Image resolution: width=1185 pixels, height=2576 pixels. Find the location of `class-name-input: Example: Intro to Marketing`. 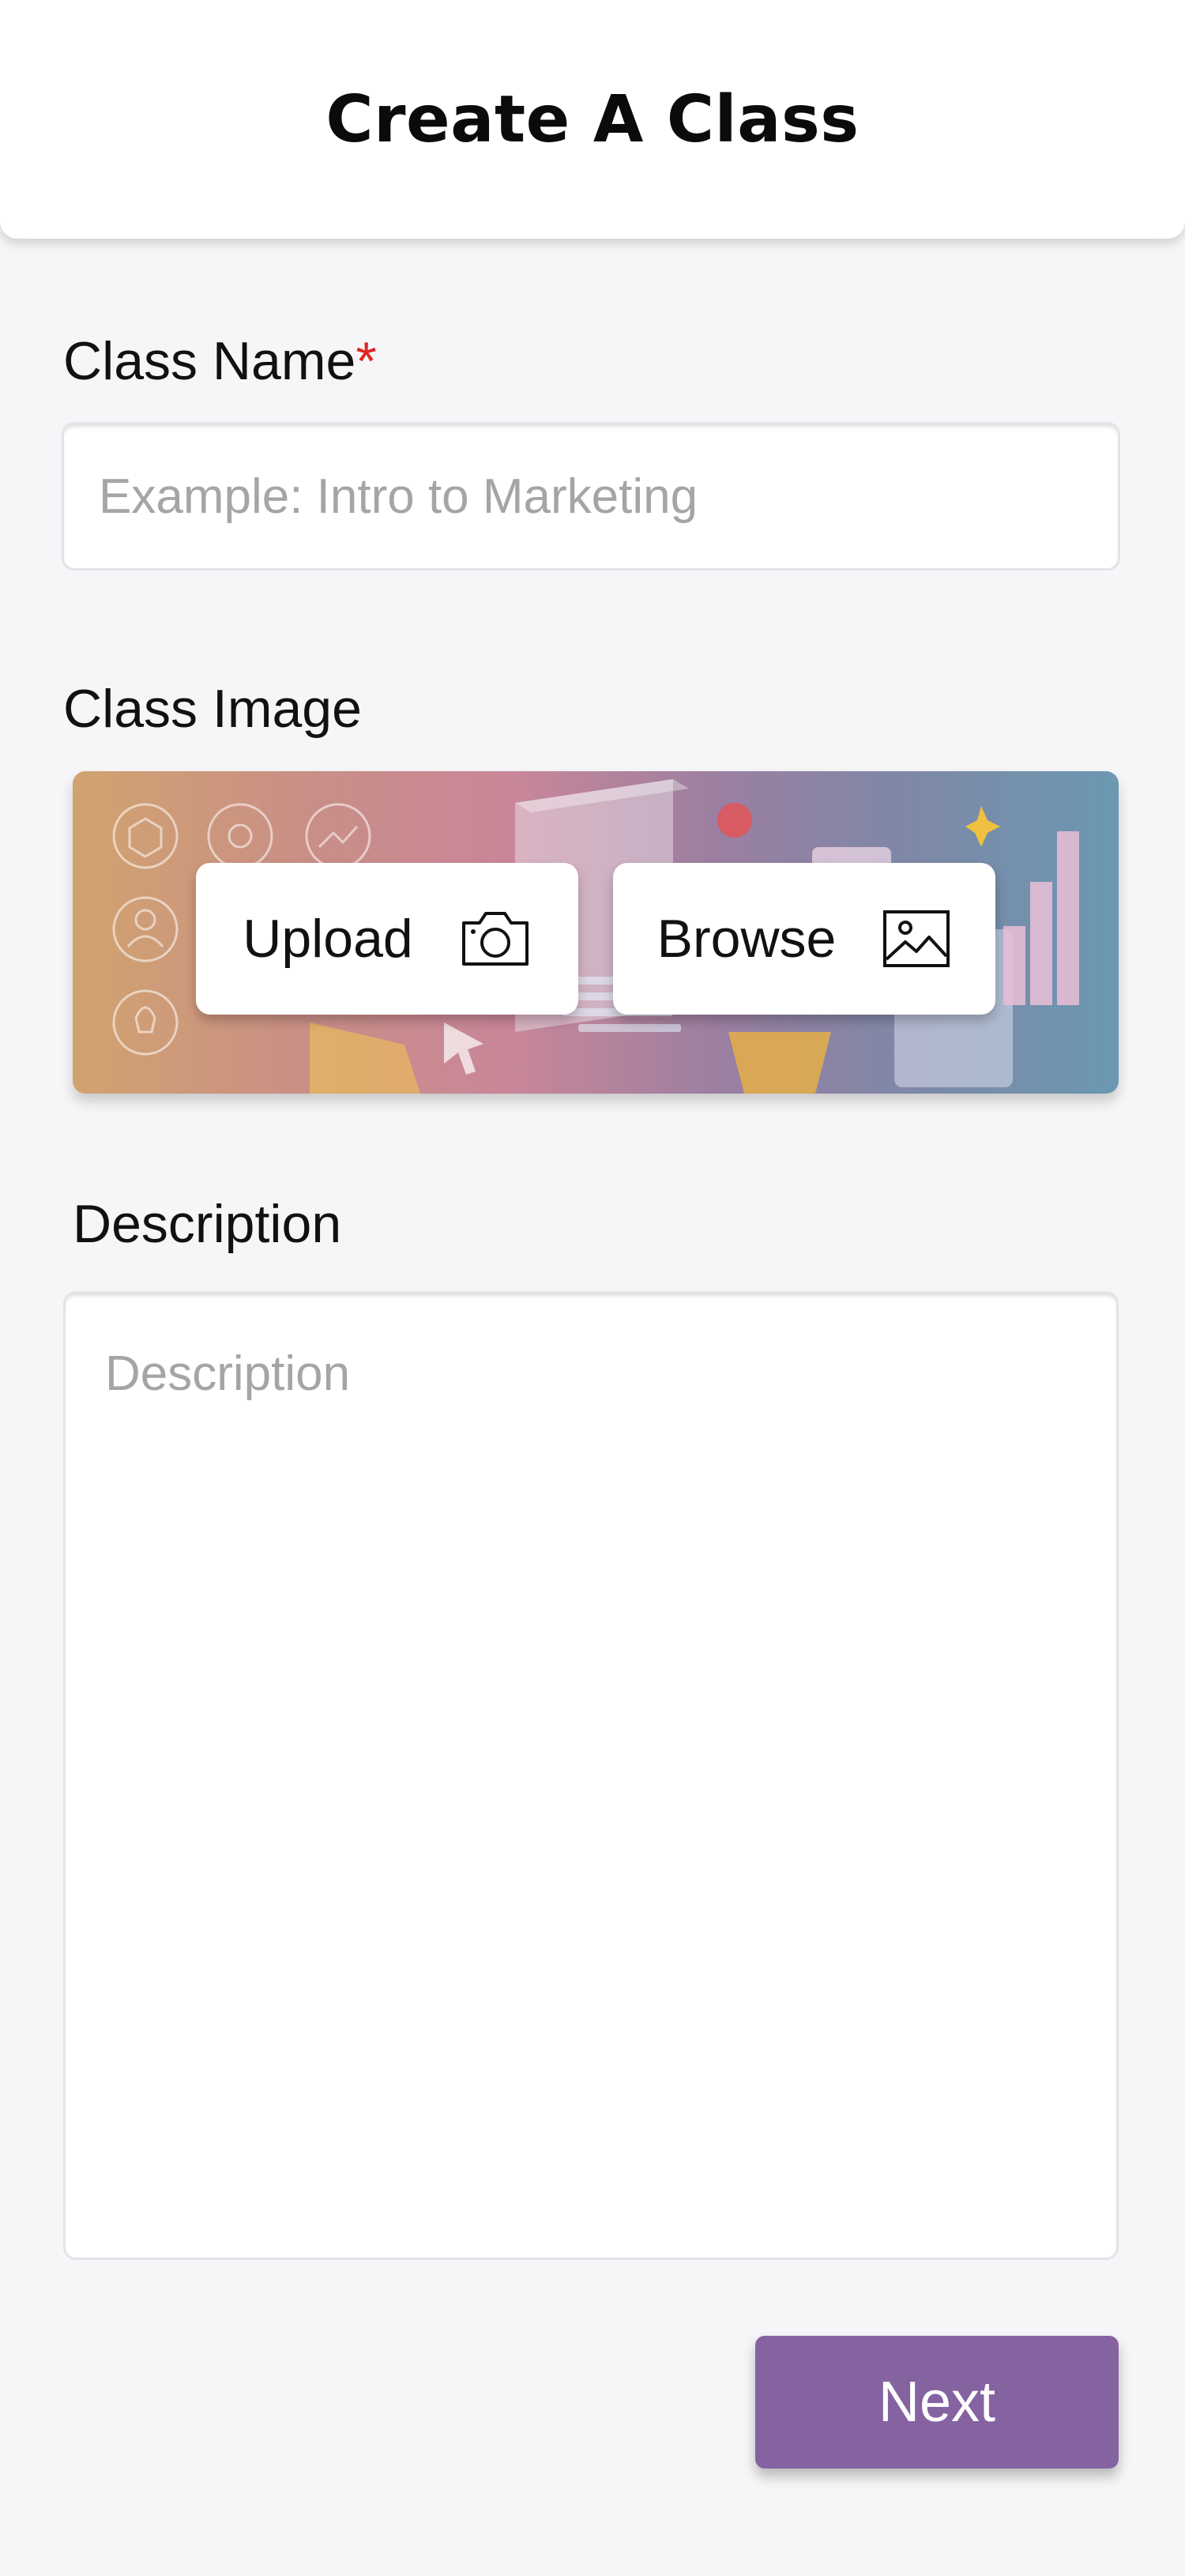

class-name-input: Example: Intro to Marketing is located at coordinates (591, 496).